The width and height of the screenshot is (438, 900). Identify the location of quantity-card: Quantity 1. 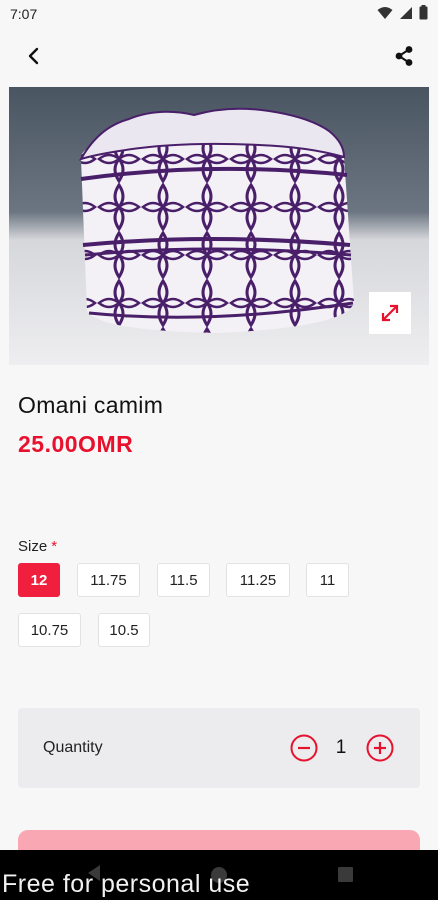
(219, 748).